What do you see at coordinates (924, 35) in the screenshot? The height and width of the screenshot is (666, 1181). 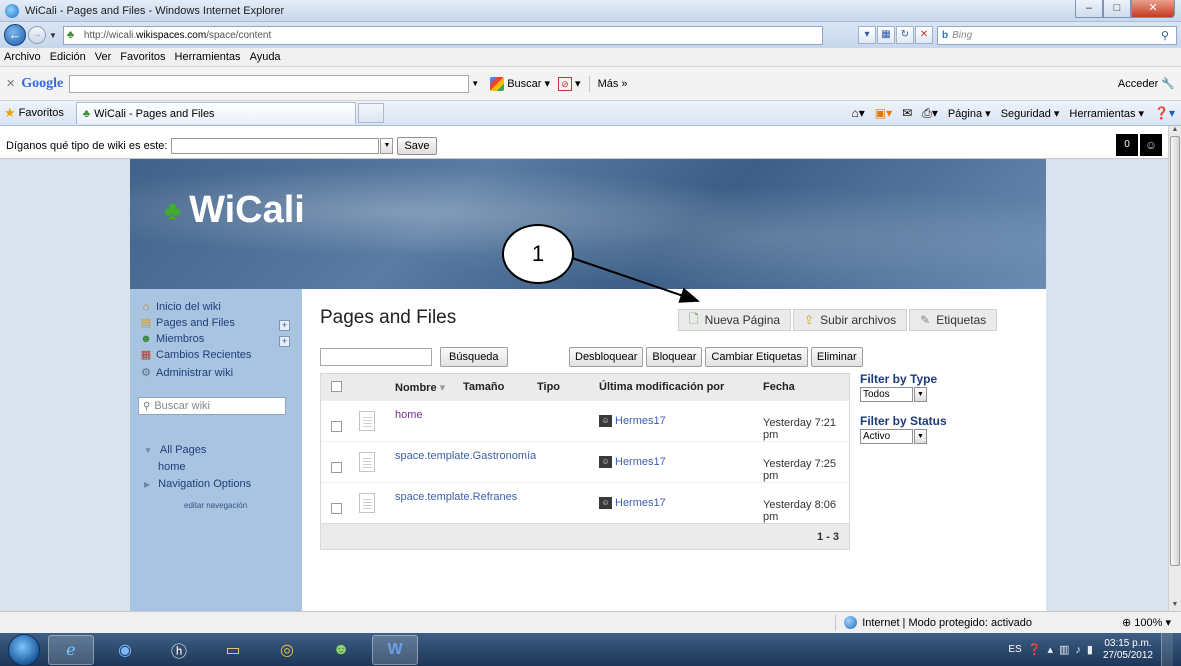 I see `stop-icon: ✕` at bounding box center [924, 35].